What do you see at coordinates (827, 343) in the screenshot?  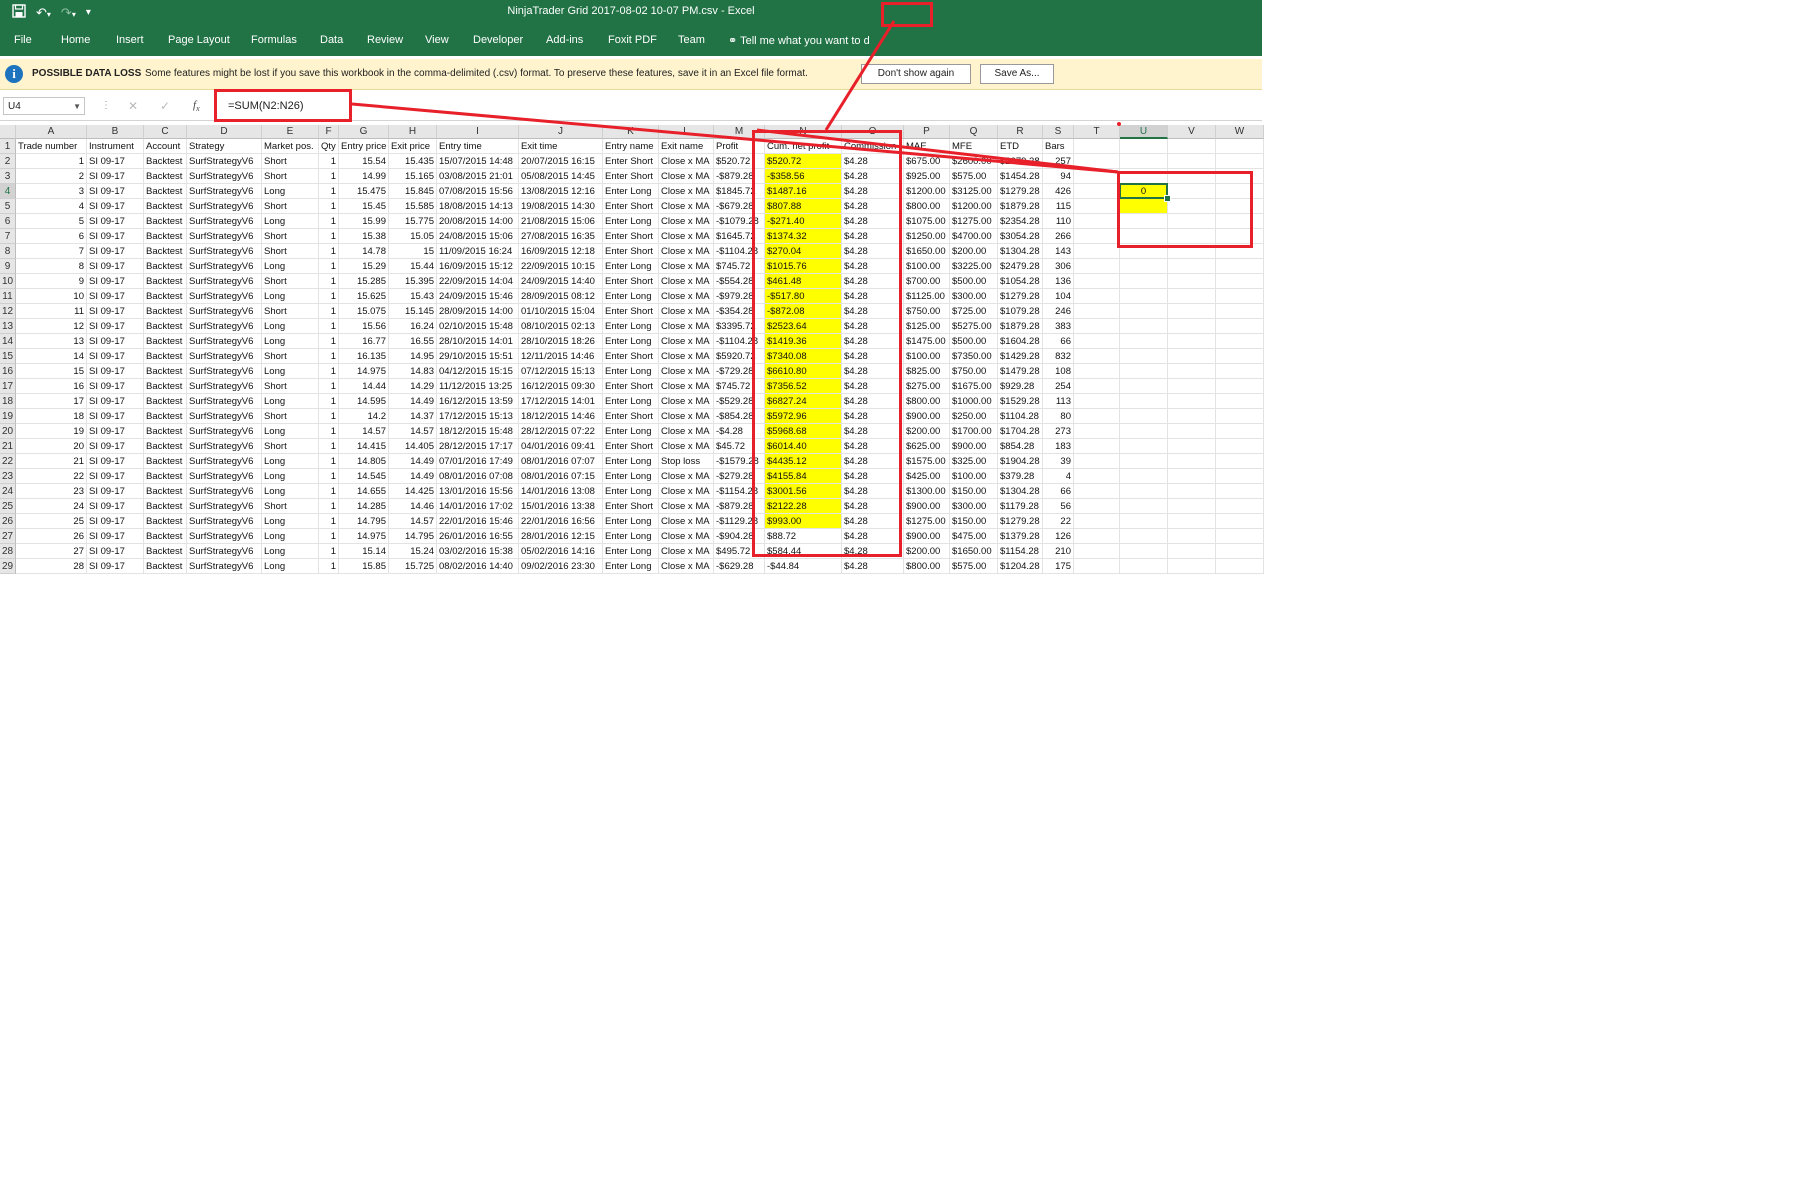 I see `annotation-box-cum-profit` at bounding box center [827, 343].